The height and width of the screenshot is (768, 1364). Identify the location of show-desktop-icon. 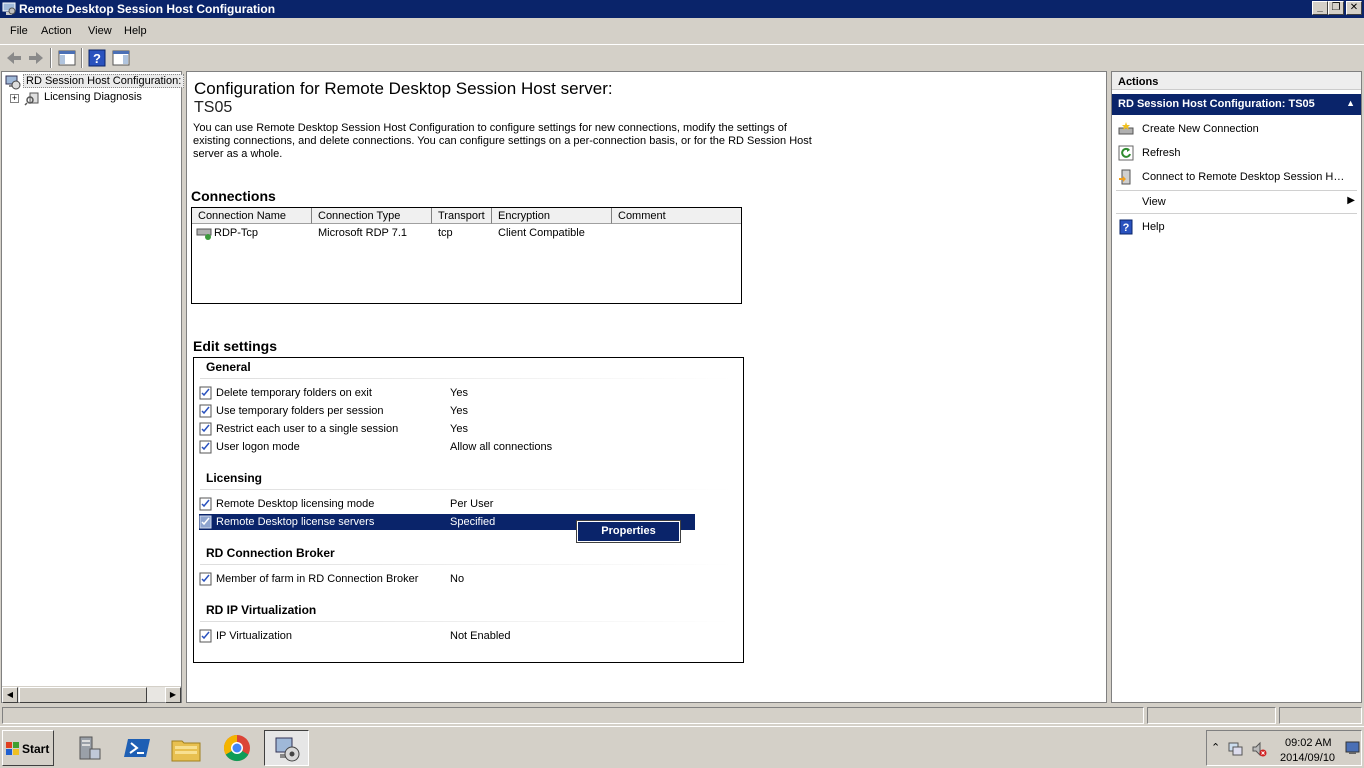
(1352, 748).